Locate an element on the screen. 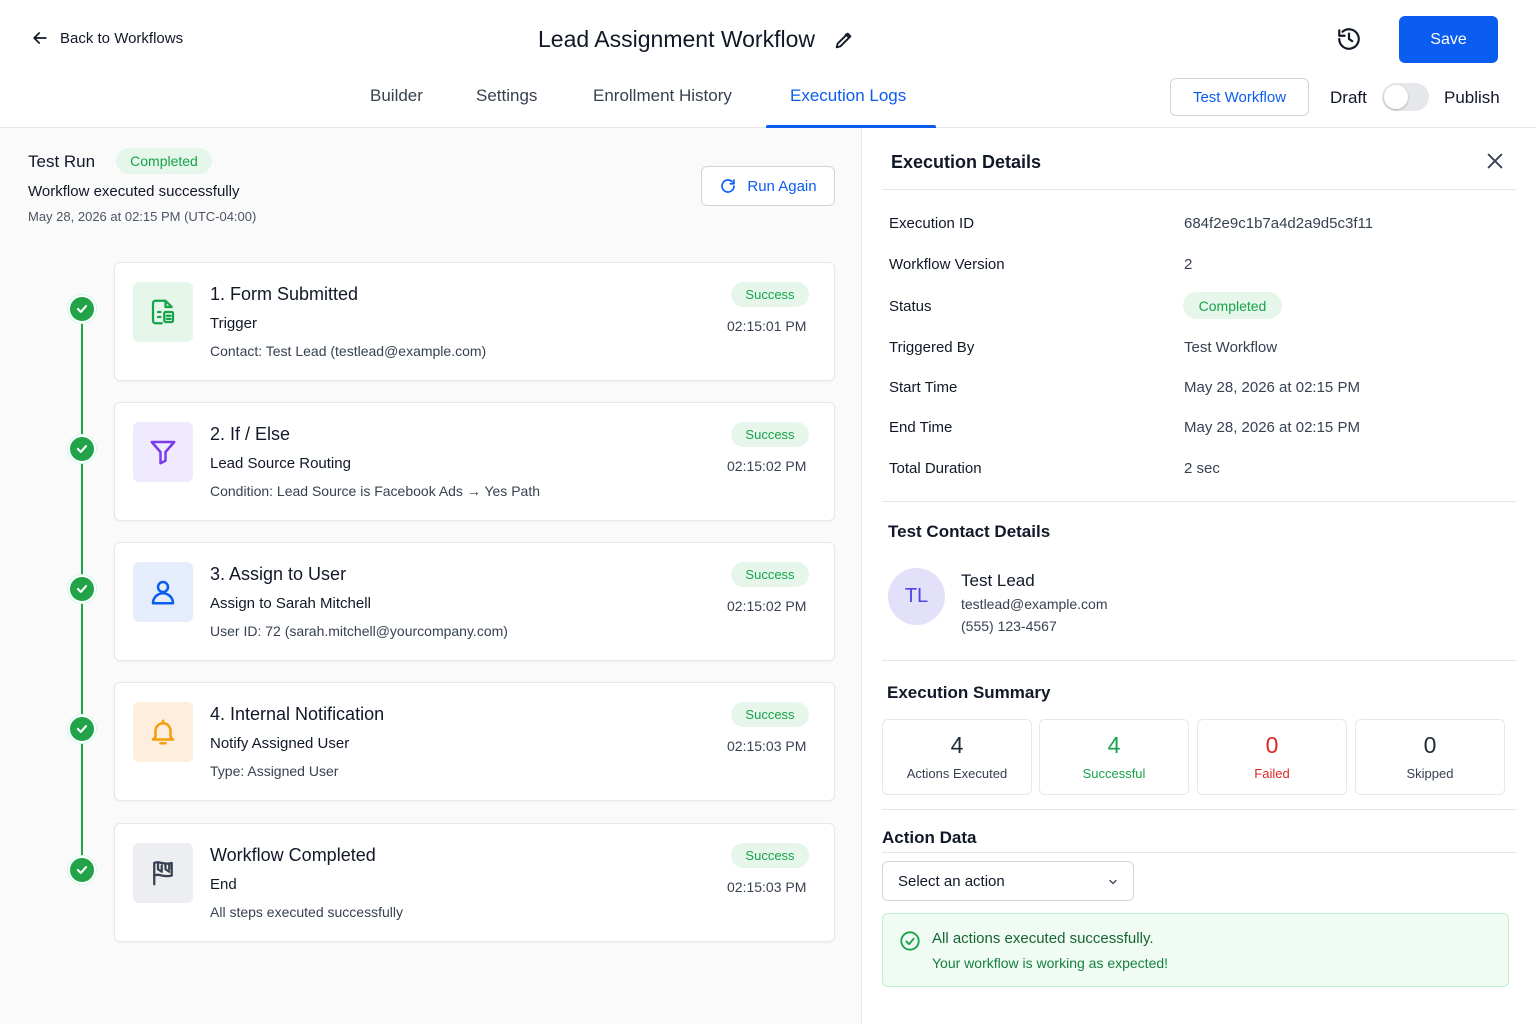 The image size is (1536, 1024). success-title: All actions executed successfully. is located at coordinates (1043, 938).